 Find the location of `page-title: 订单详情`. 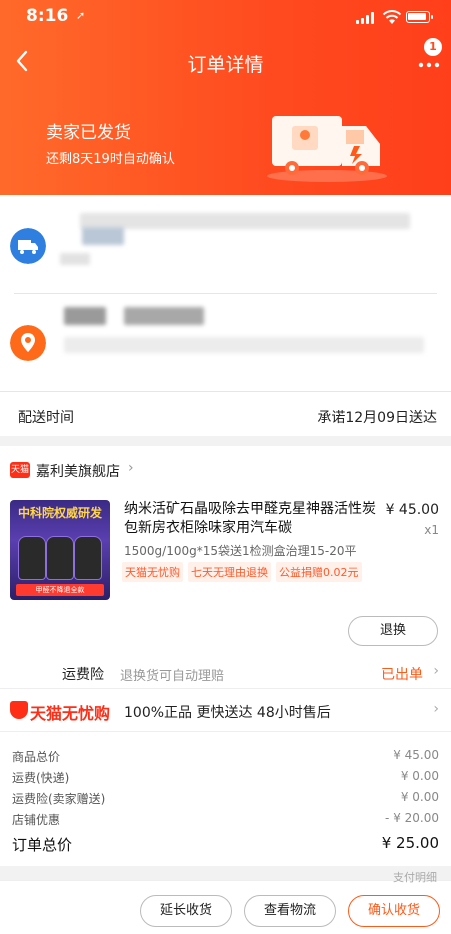

page-title: 订单详情 is located at coordinates (225, 65).